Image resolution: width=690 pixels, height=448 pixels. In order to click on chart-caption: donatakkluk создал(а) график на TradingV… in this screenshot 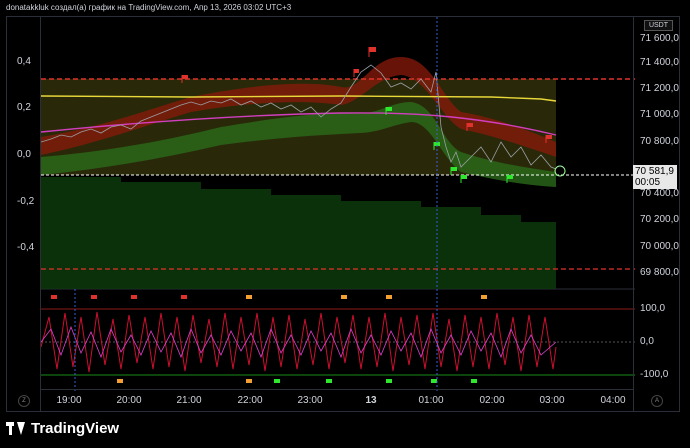, I will do `click(149, 7)`.